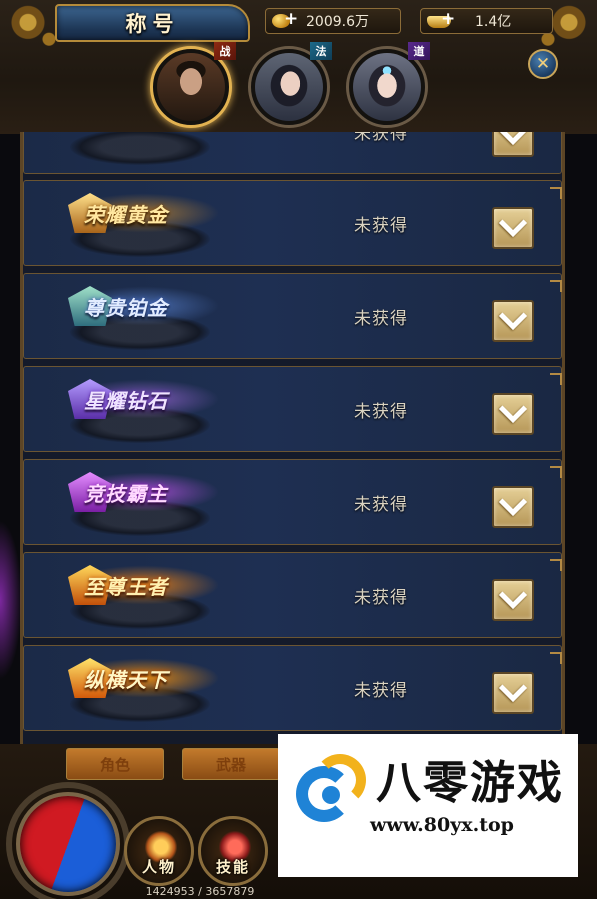  I want to click on title-row: 纵横天下 未获得, so click(292, 688).